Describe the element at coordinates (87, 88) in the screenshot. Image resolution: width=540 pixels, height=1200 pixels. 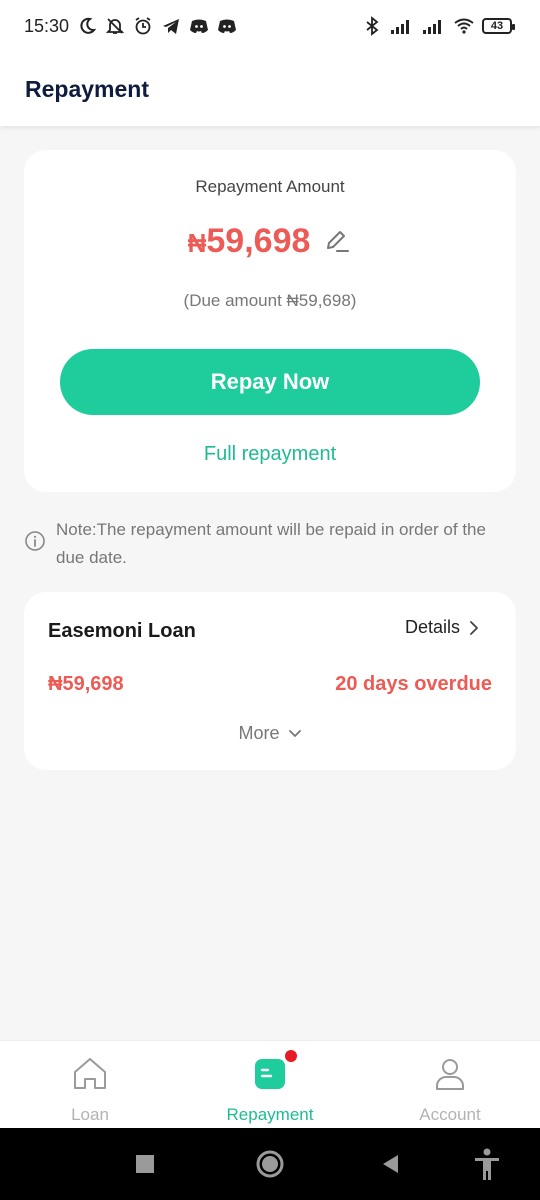
I see `page-title: Repayment` at that location.